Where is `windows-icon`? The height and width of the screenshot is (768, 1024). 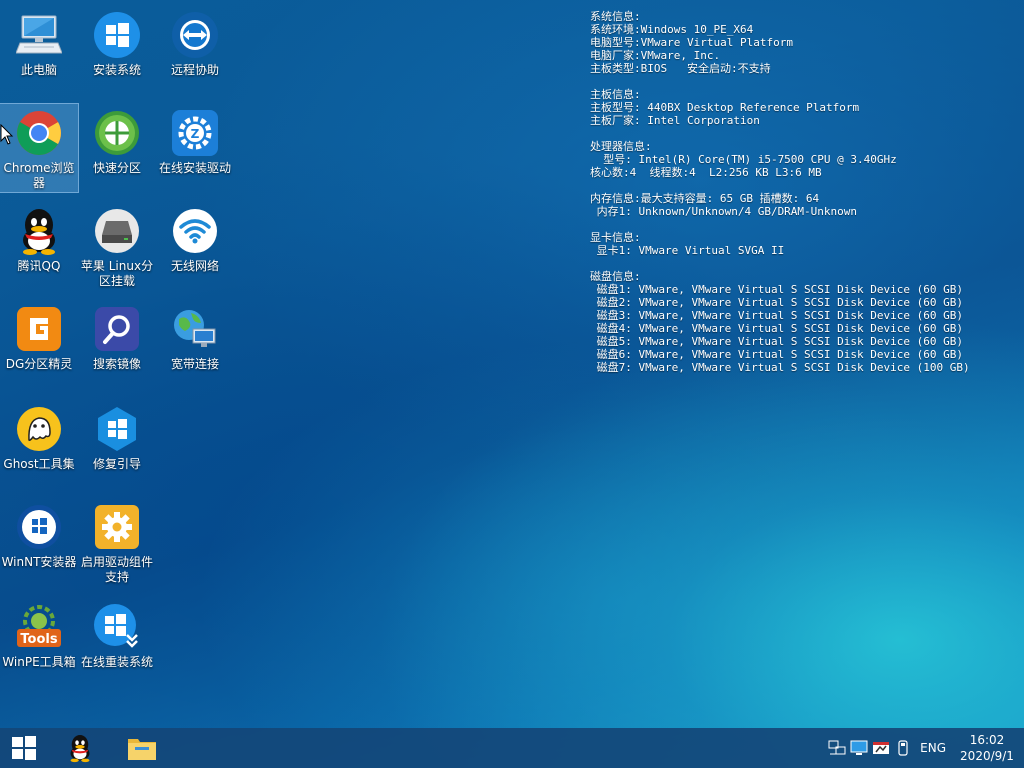
windows-icon is located at coordinates (117, 35).